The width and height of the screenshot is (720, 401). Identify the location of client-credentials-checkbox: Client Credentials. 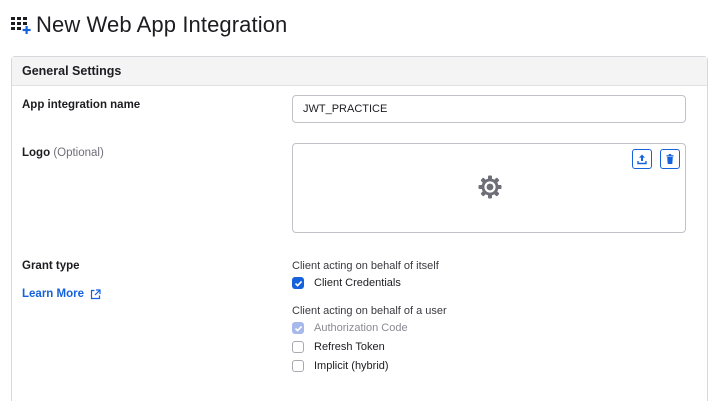
(346, 283).